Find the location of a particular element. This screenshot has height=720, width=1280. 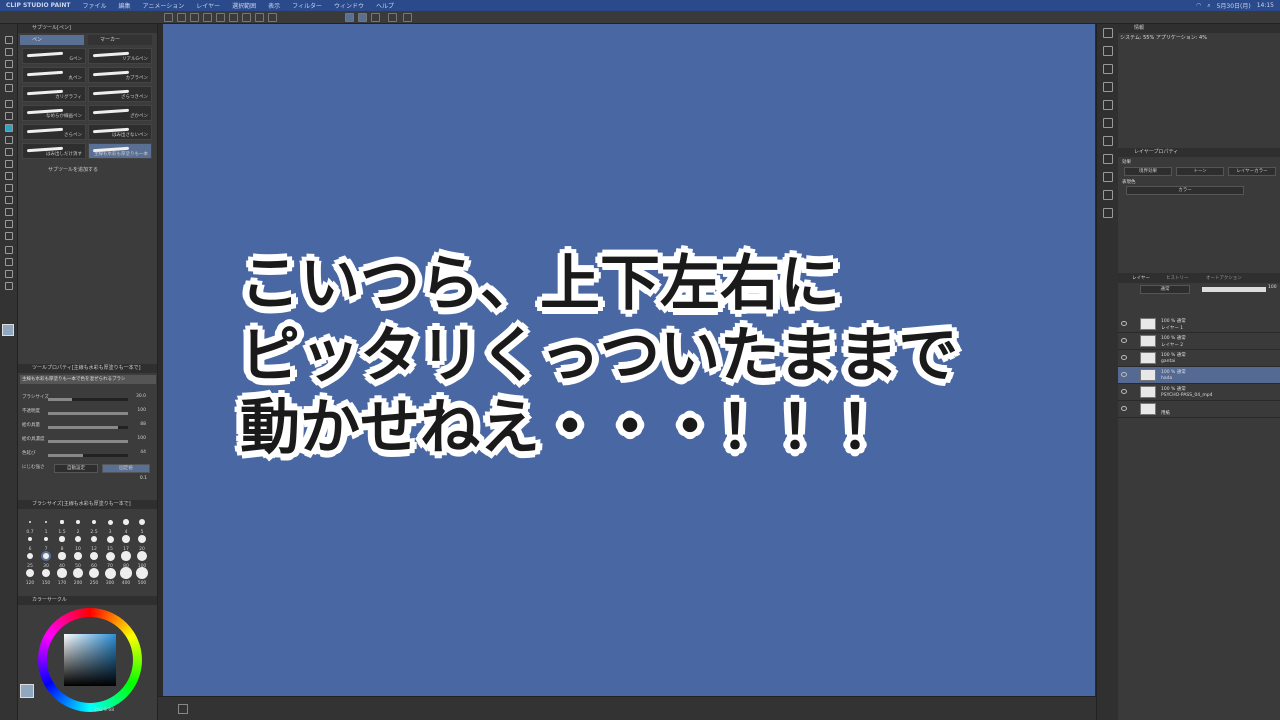

grid-snap-icon is located at coordinates (375, 17).